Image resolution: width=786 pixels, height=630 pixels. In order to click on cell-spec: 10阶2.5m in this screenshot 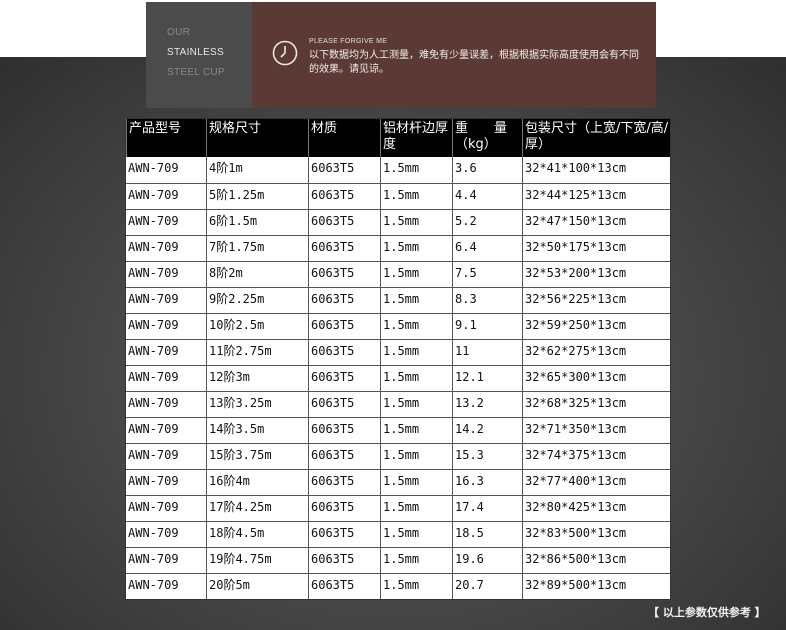, I will do `click(257, 326)`.